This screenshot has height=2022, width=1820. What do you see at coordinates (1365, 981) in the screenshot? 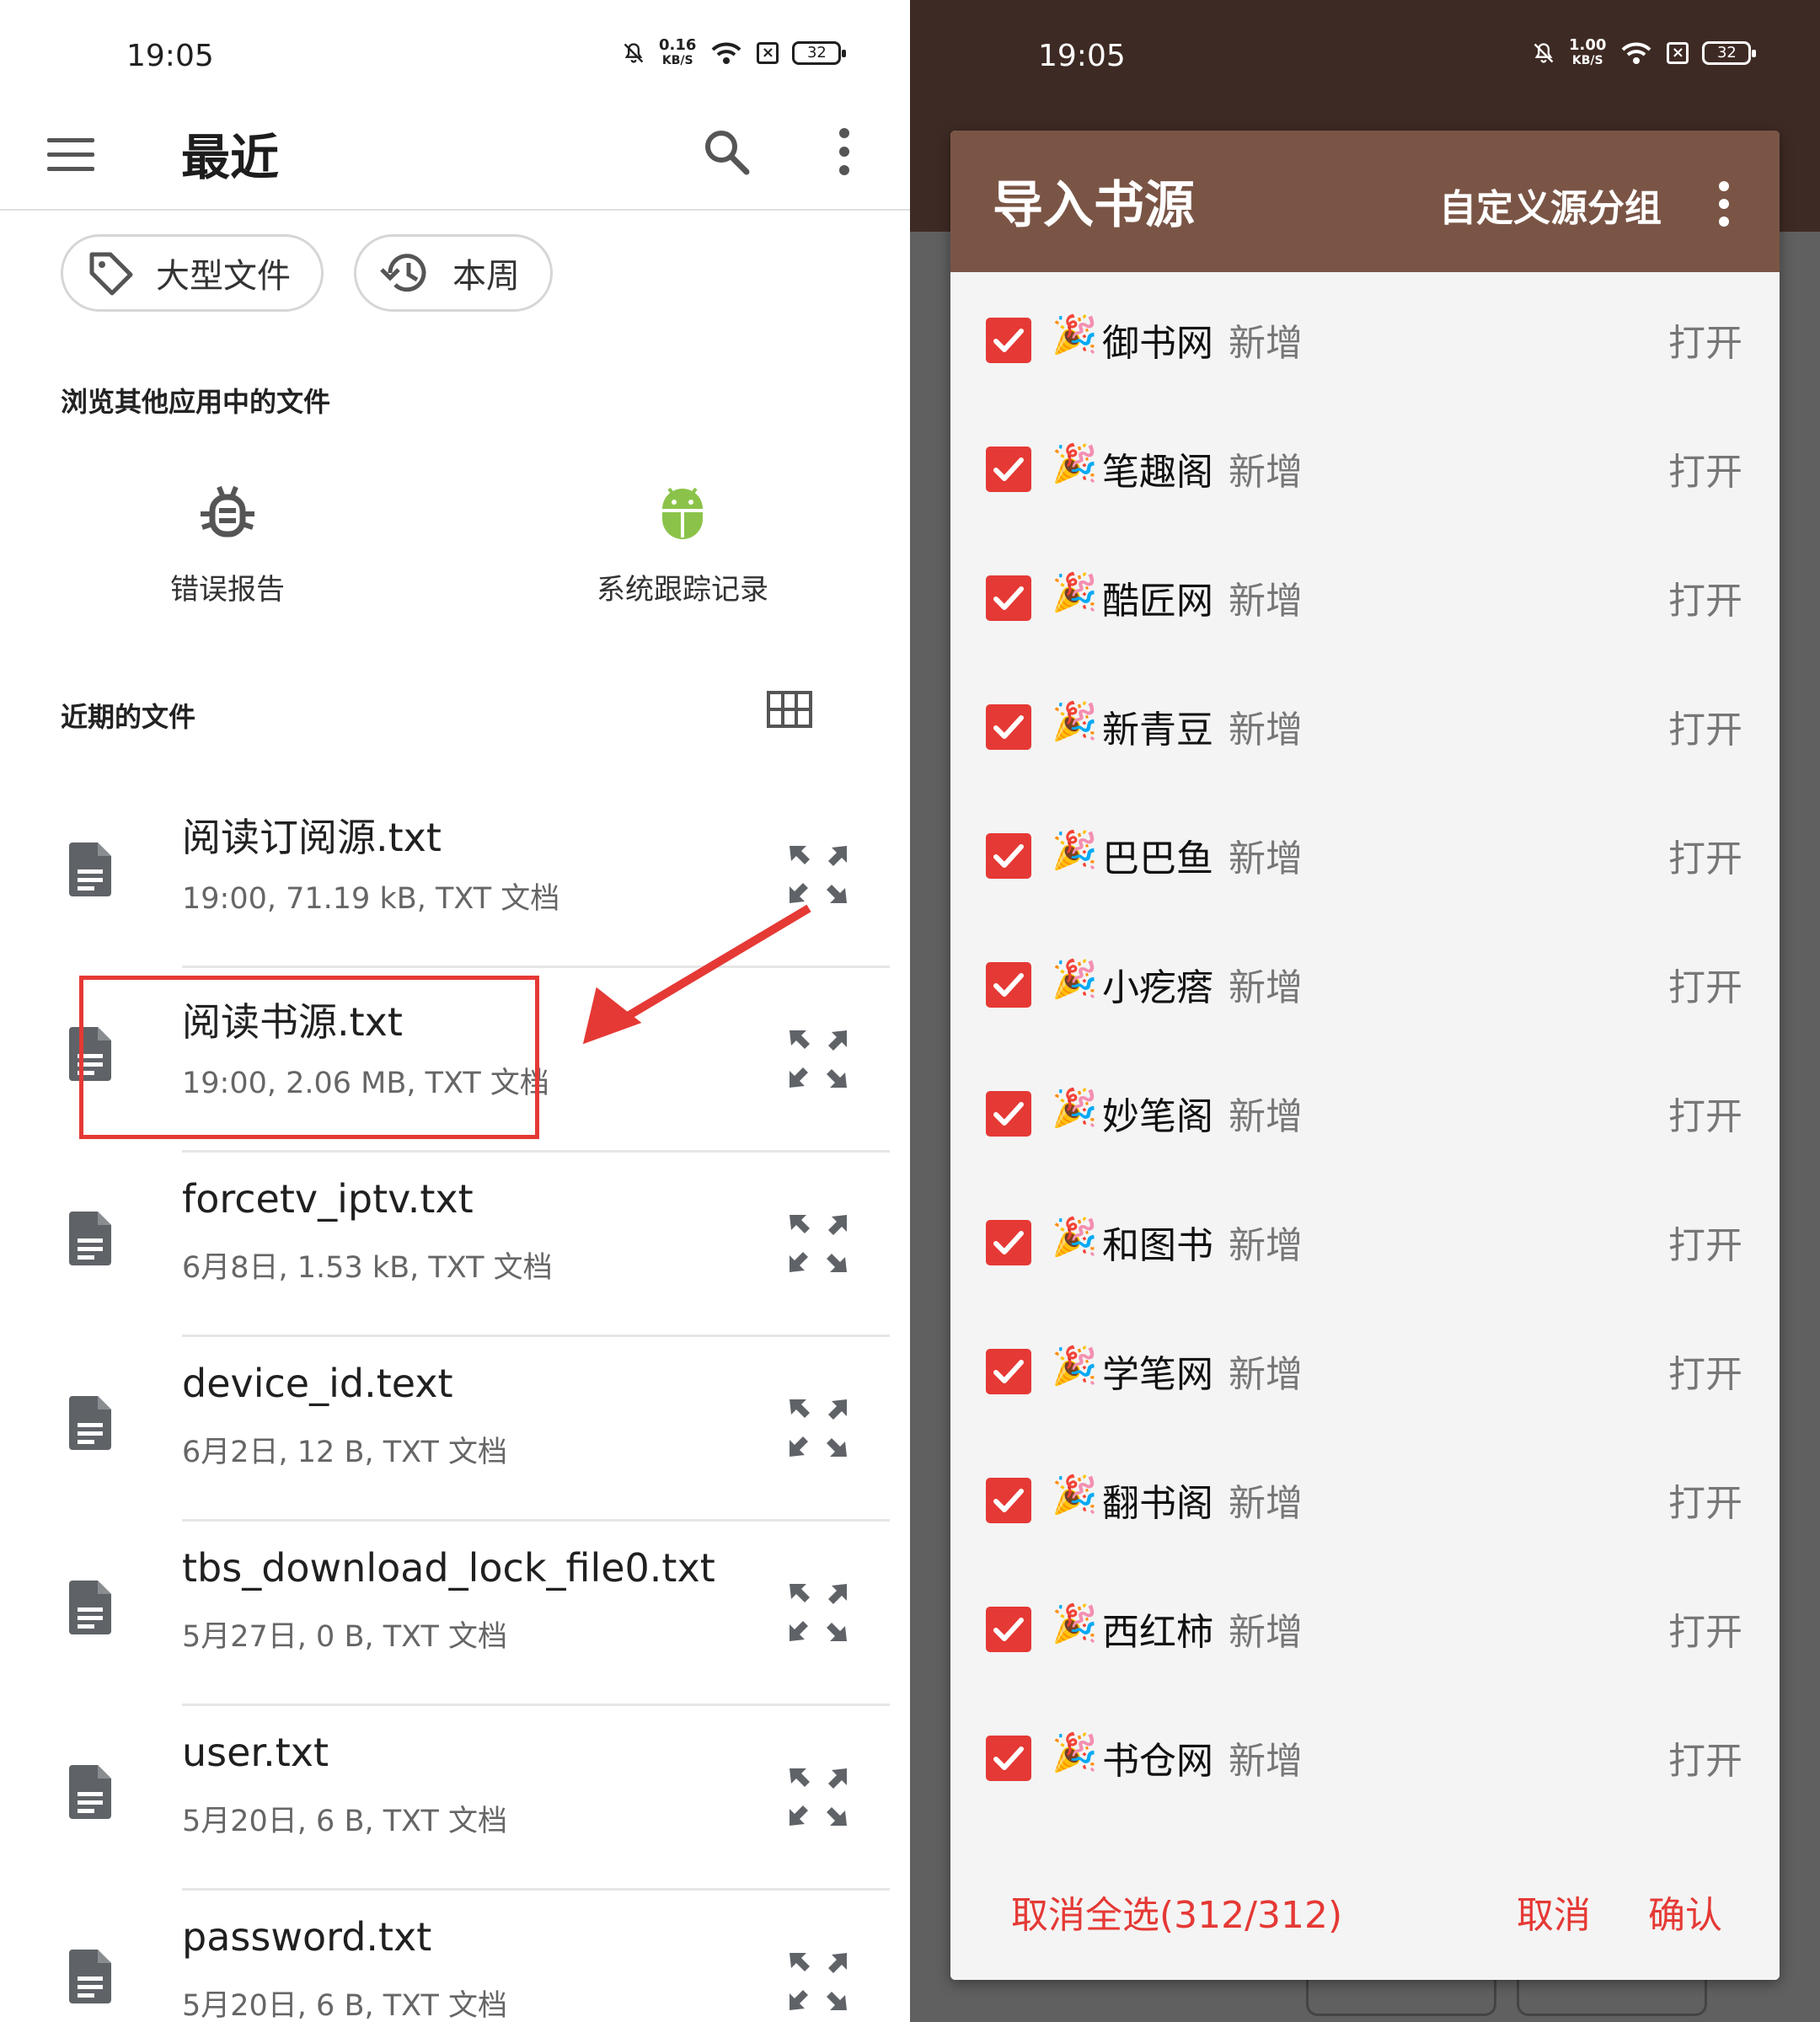
I see `source-row: 🎉 小疙瘩 新增 打开` at bounding box center [1365, 981].